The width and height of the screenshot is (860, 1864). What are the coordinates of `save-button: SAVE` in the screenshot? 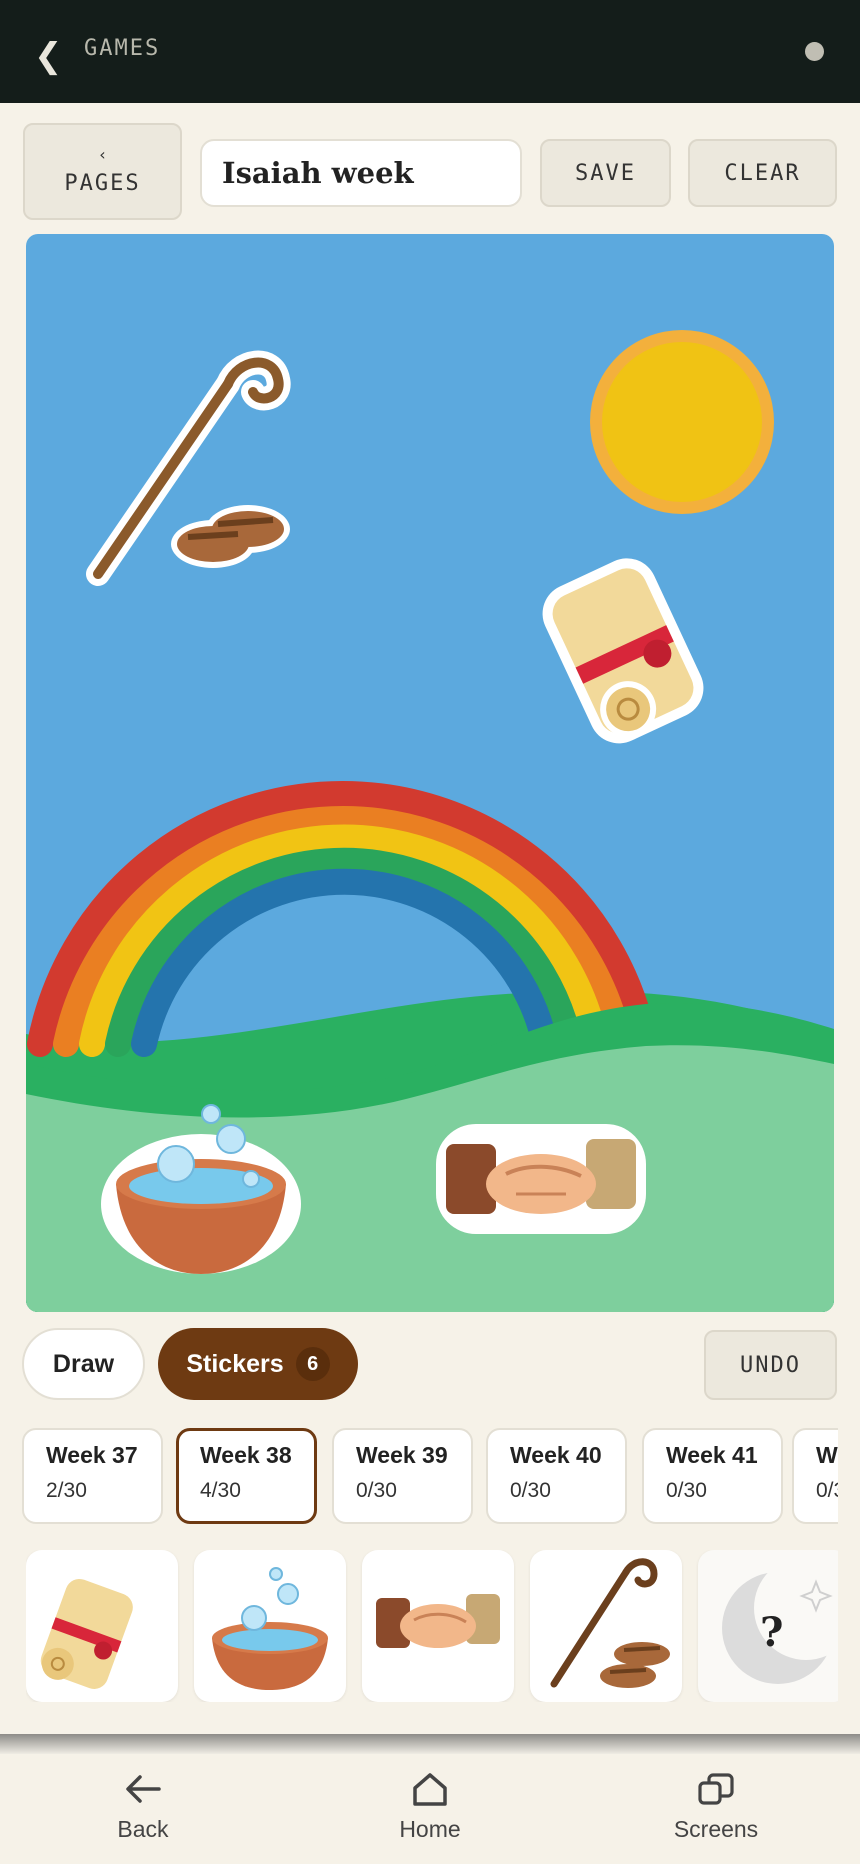 It's located at (605, 173).